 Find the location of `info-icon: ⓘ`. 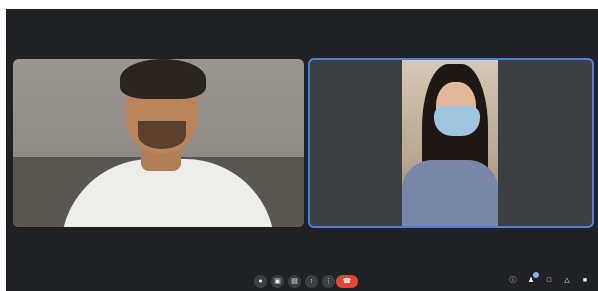

info-icon: ⓘ is located at coordinates (513, 280).